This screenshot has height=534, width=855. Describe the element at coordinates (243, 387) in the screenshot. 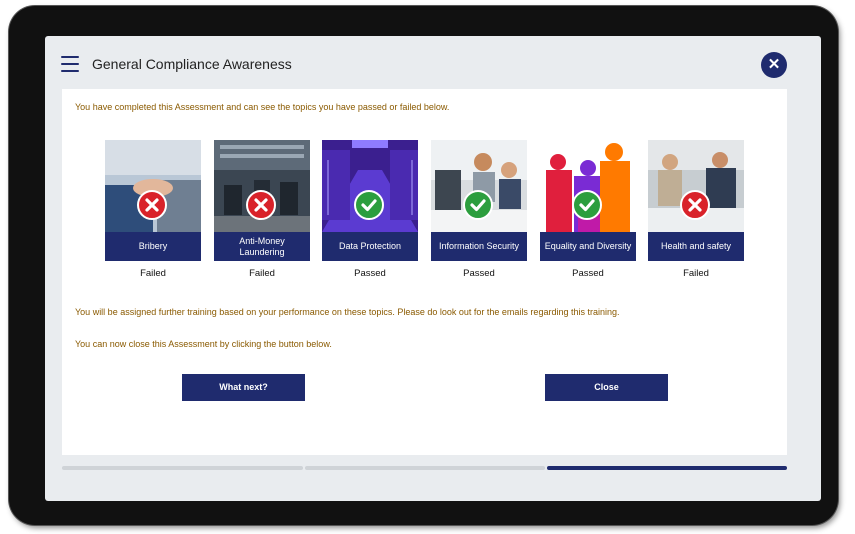

I see `what-next-button: What next?` at that location.